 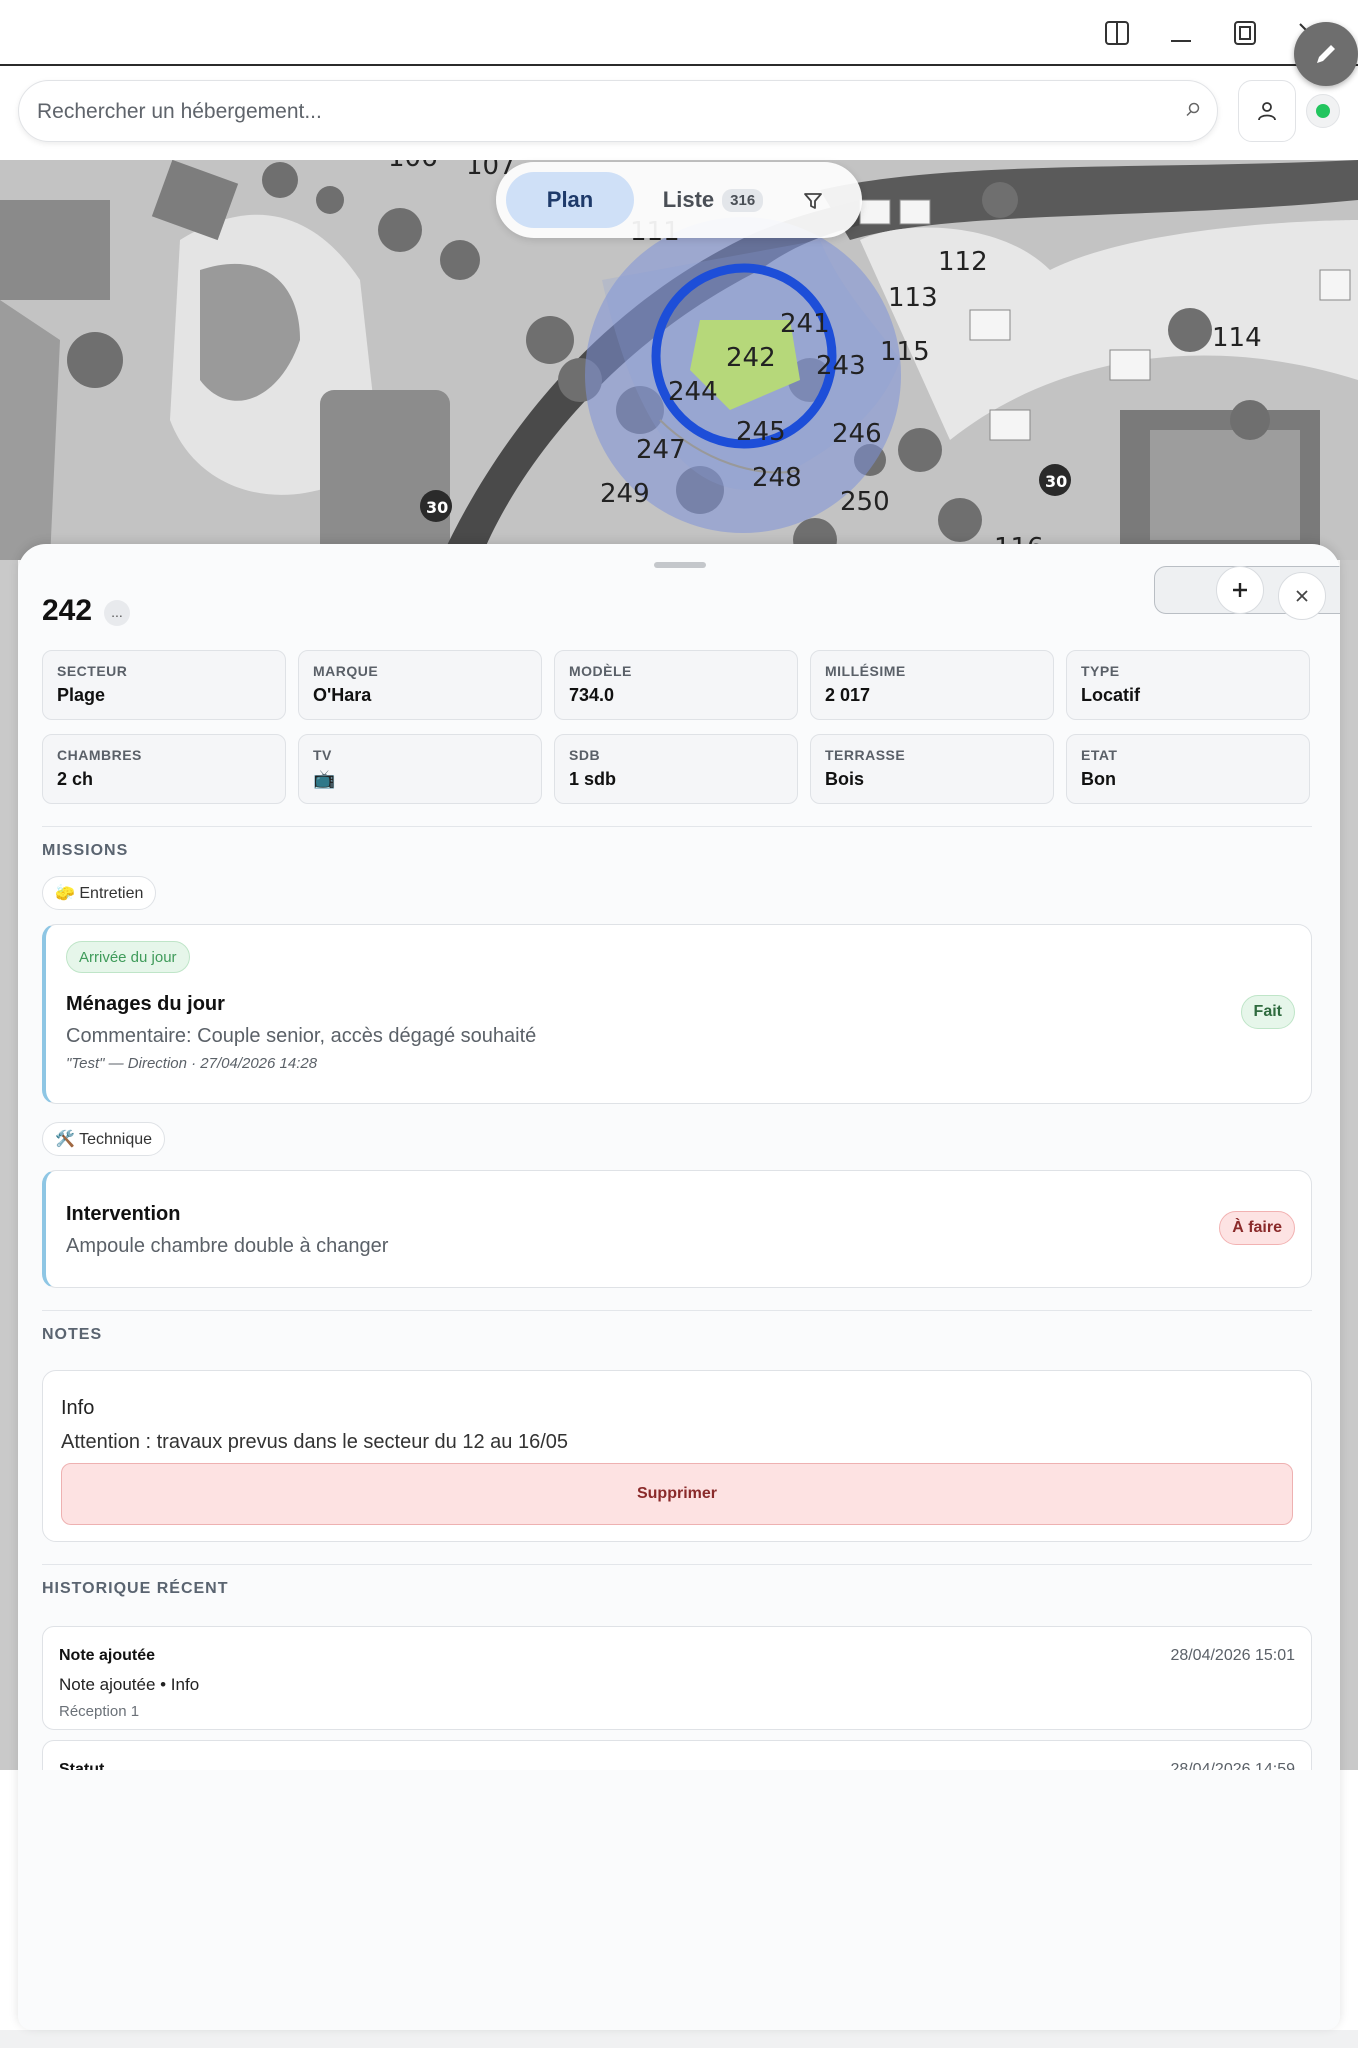 I want to click on svg-text: 249, so click(x=625, y=494).